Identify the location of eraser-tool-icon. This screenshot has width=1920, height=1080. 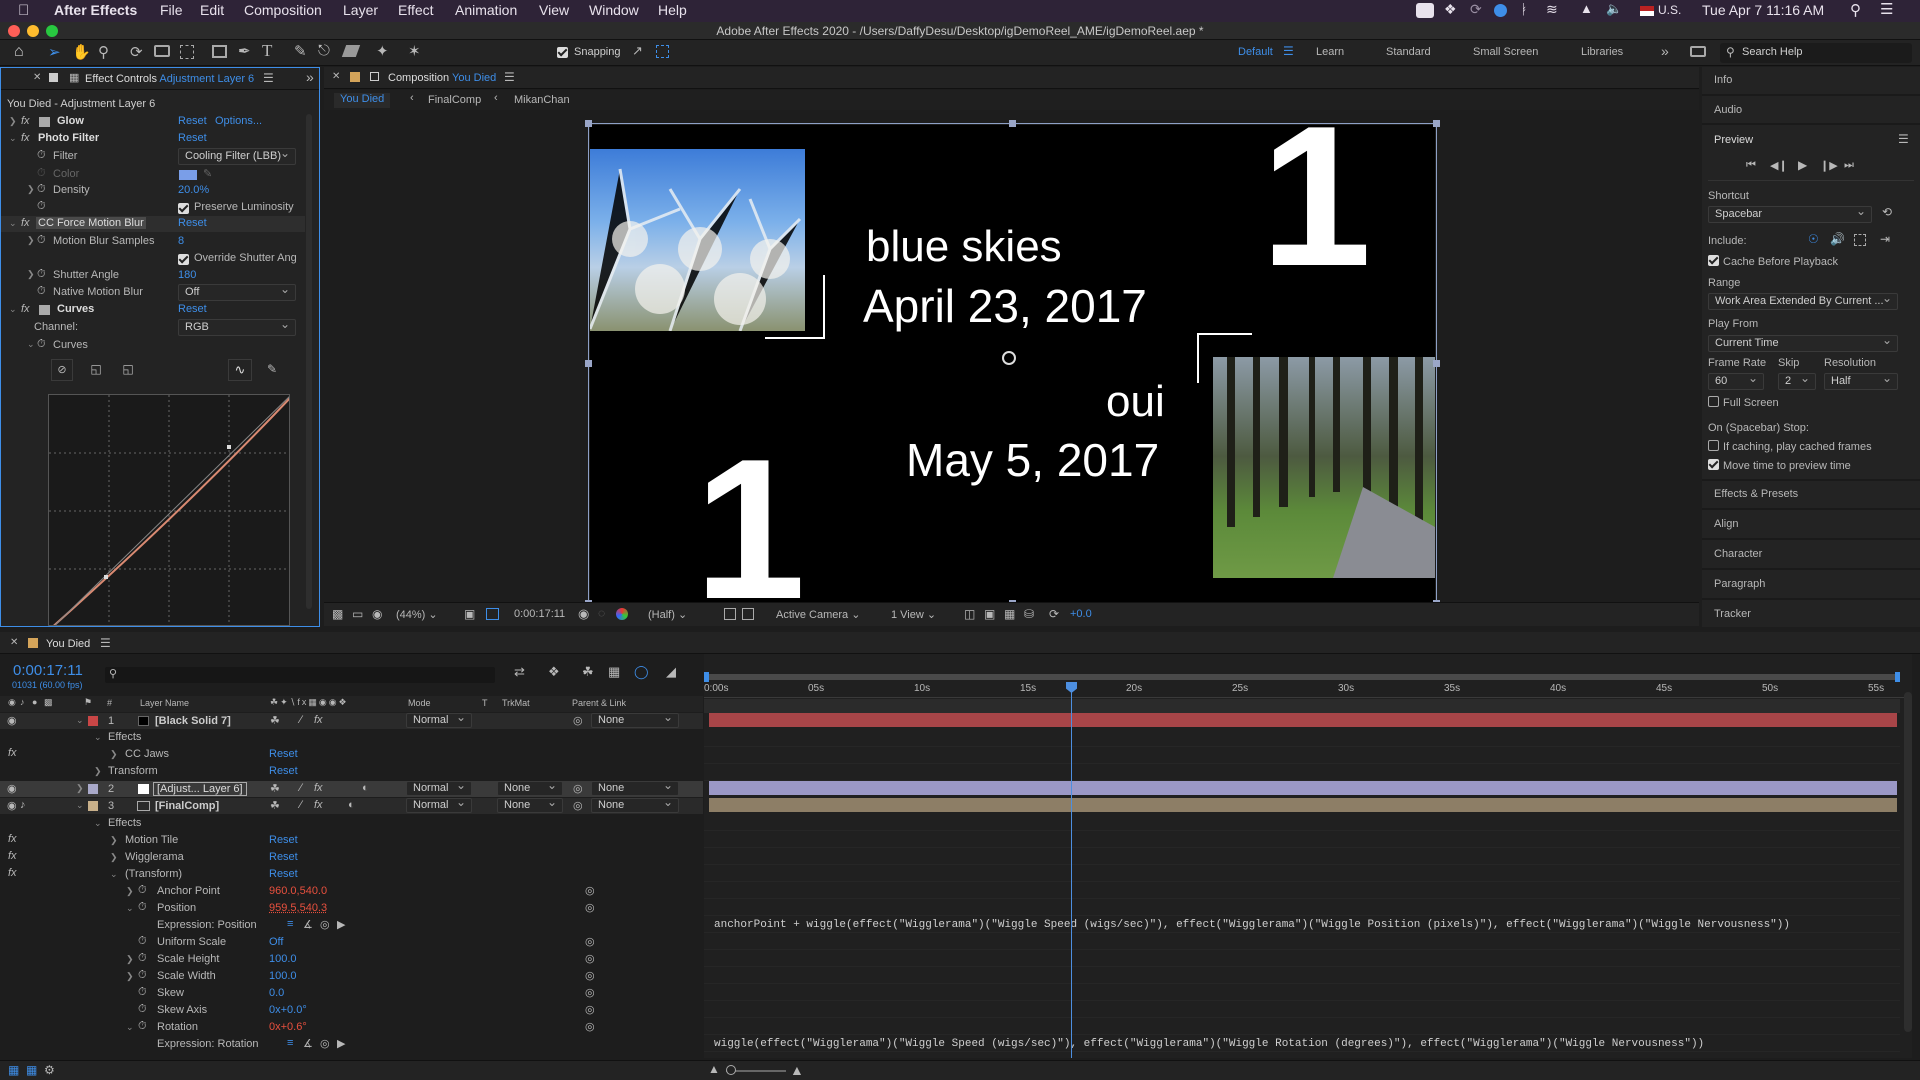
(351, 51).